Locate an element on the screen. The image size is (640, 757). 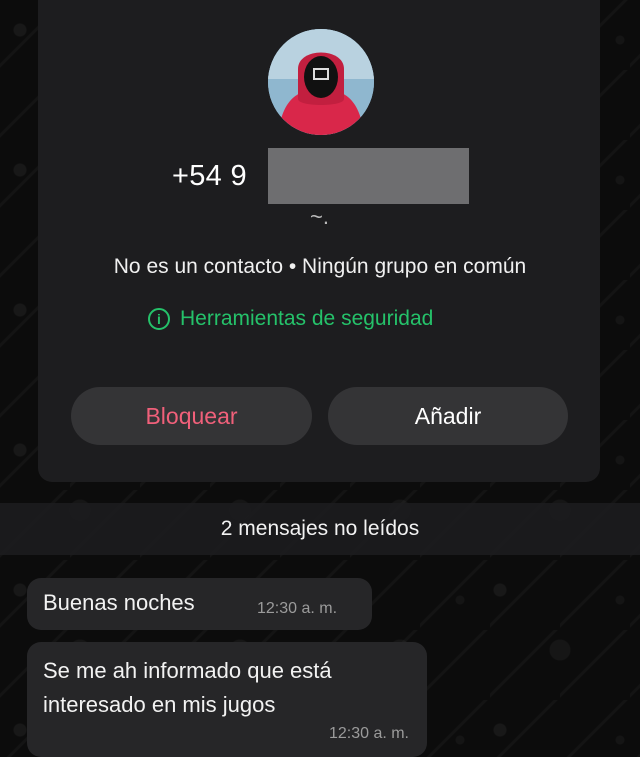
phone-redacted-block is located at coordinates (368, 176).